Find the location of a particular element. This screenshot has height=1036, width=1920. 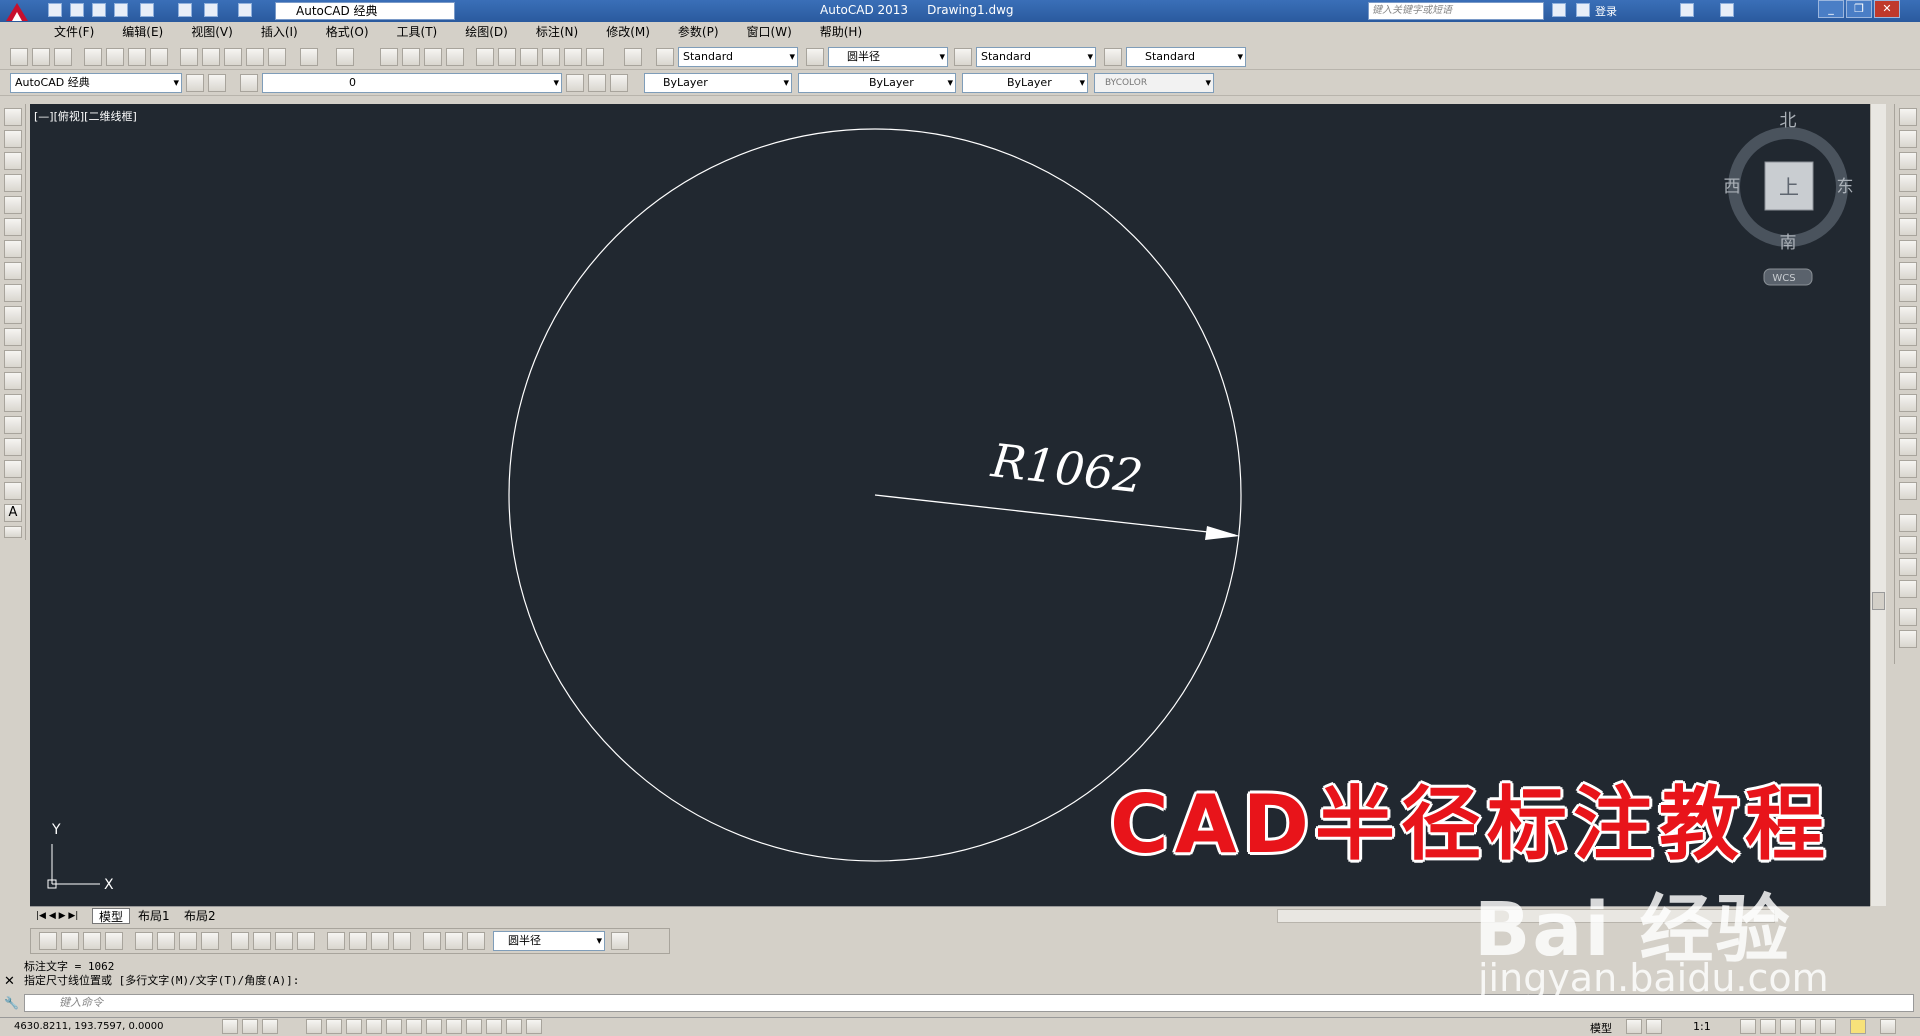

scale-icon is located at coordinates (1908, 271).